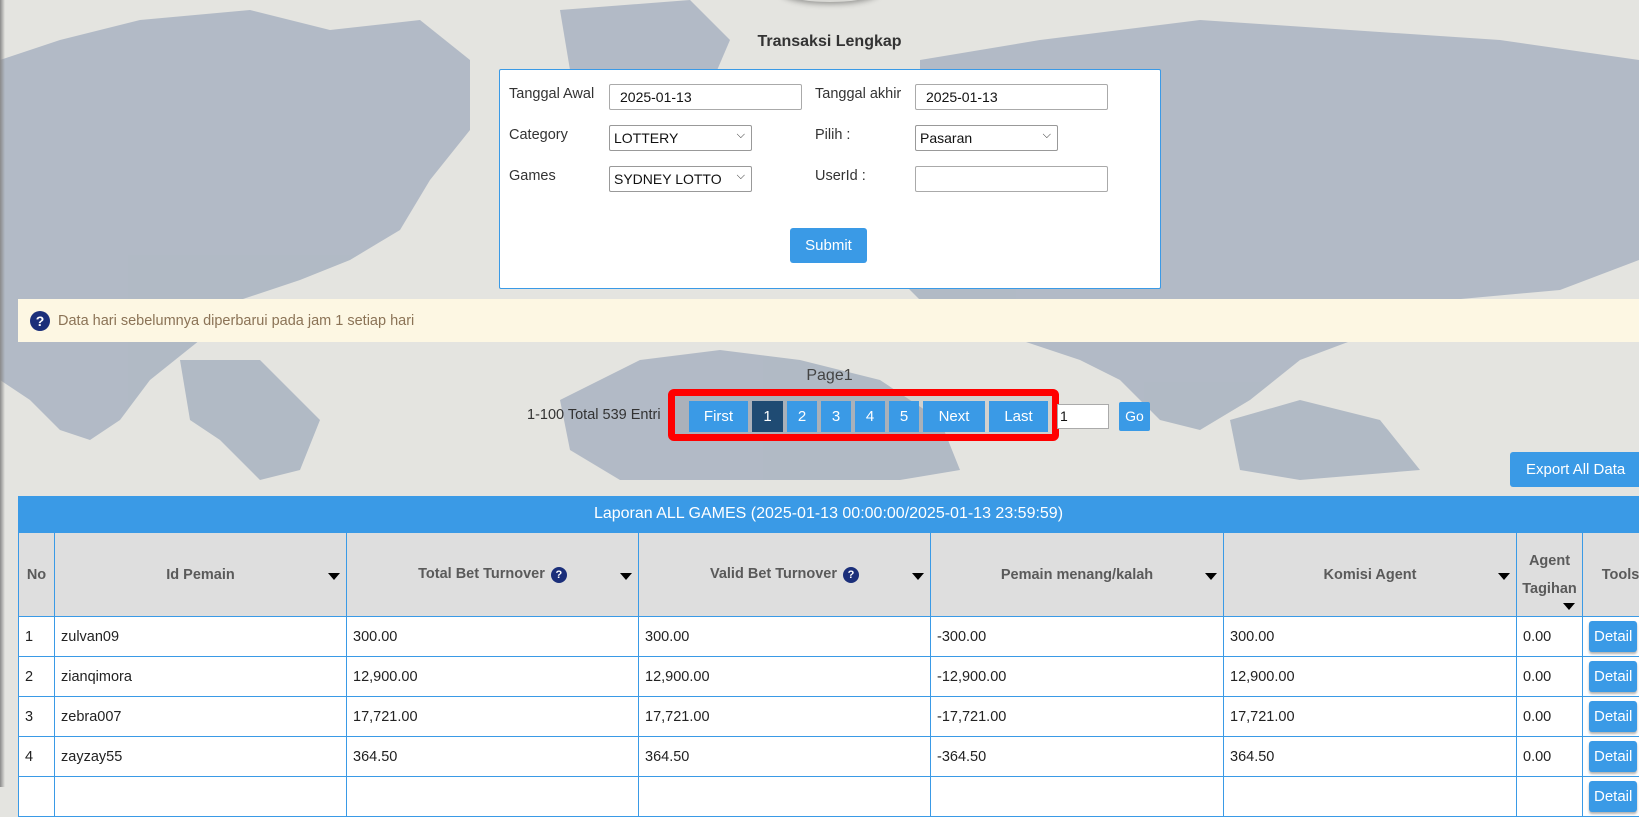 Image resolution: width=1639 pixels, height=817 pixels. What do you see at coordinates (1083, 416) in the screenshot?
I see `goto-page-input: 1` at bounding box center [1083, 416].